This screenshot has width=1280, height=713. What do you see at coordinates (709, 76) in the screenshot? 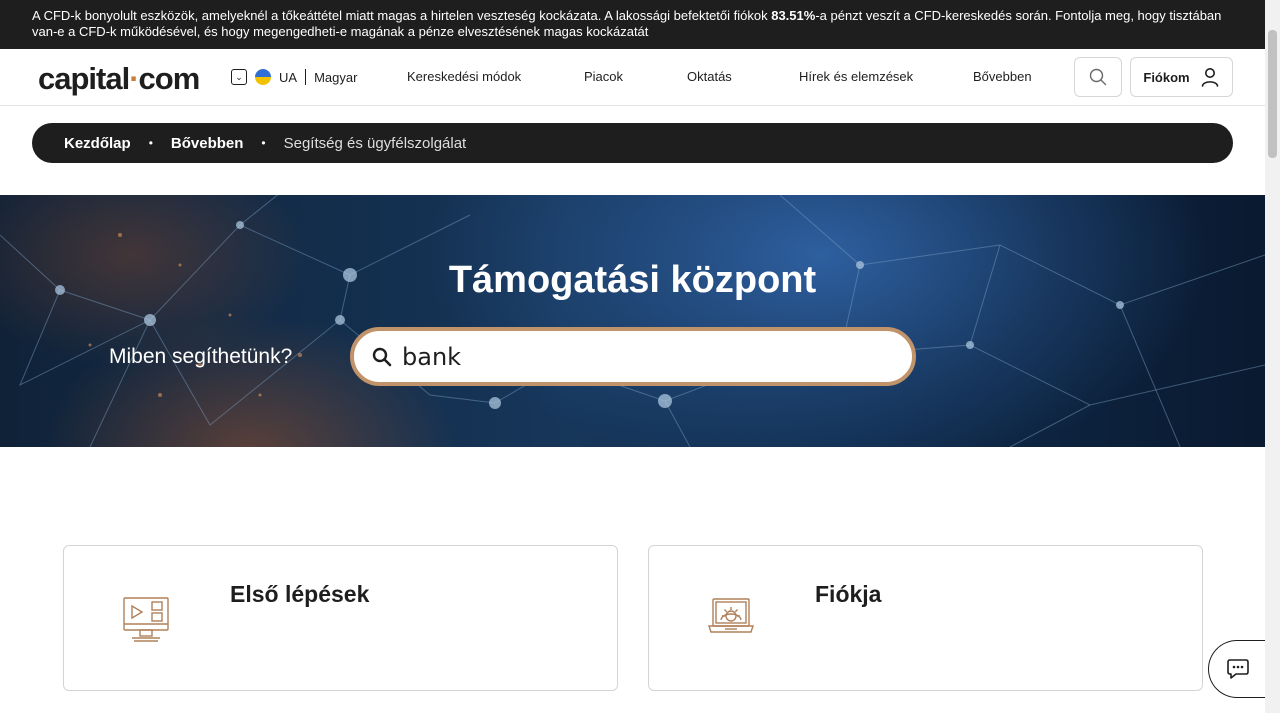
I see `menu-item-education: Oktatás` at bounding box center [709, 76].